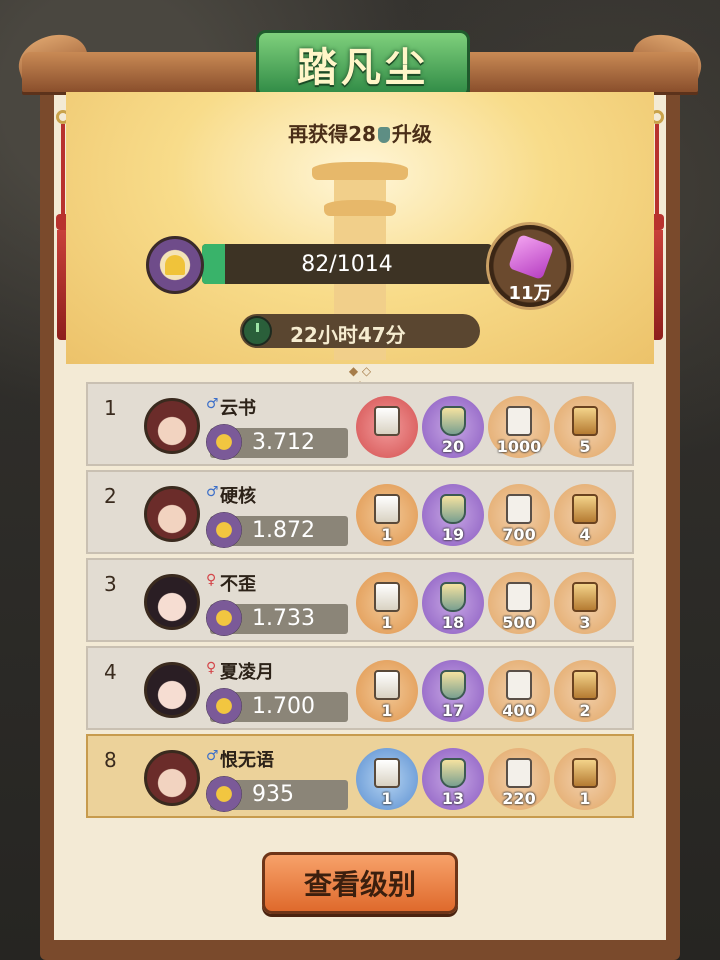 This screenshot has height=960, width=720. I want to click on player-name: 硬核, so click(238, 496).